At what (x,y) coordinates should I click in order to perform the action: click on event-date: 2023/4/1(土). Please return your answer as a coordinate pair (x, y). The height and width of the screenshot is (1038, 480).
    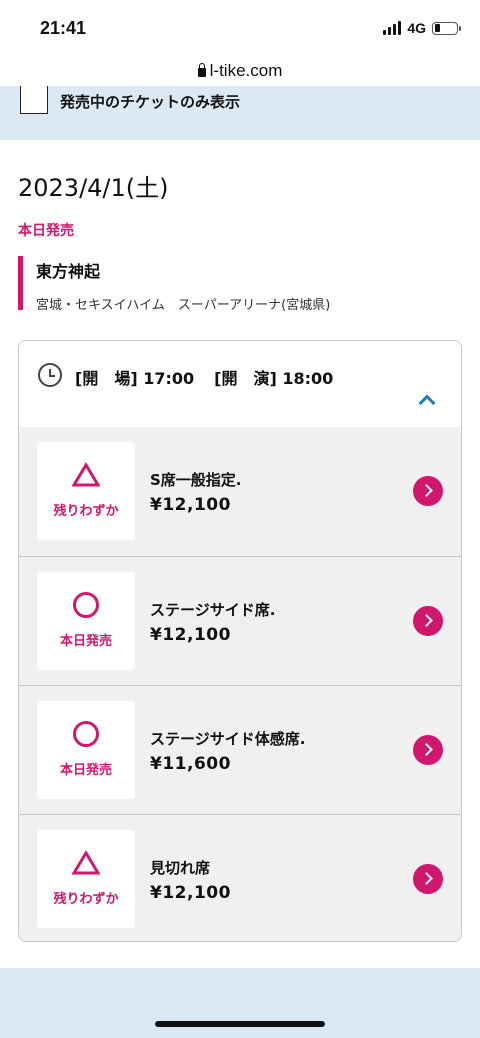
    Looking at the image, I should click on (93, 188).